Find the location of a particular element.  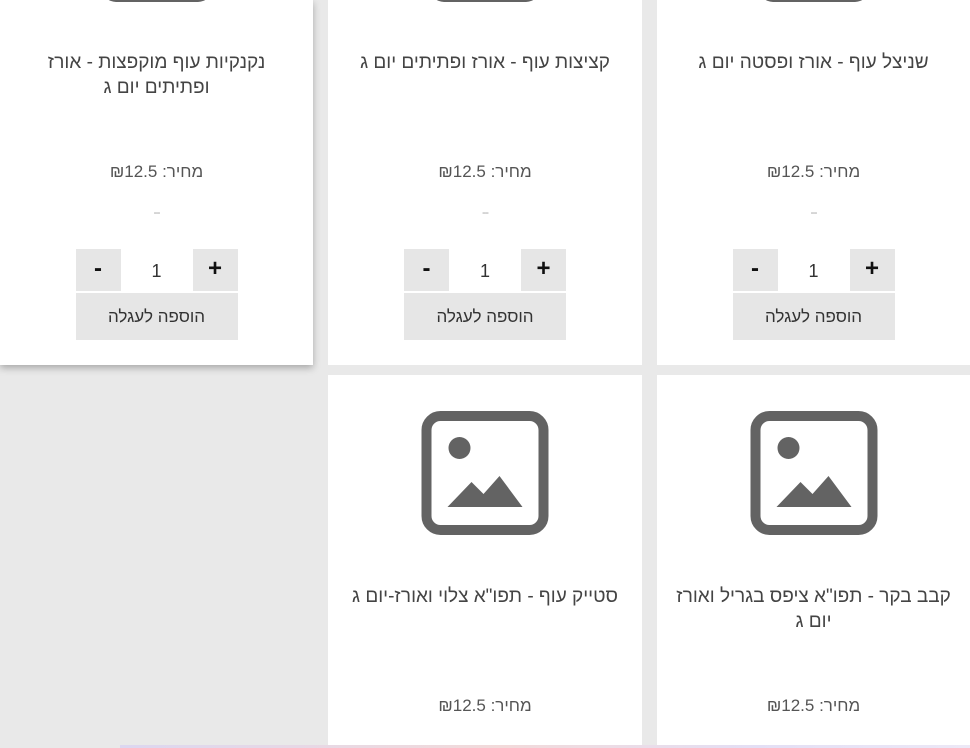

product-title: שניצל עוף - אורז ופסטה יום ג is located at coordinates (813, 62).